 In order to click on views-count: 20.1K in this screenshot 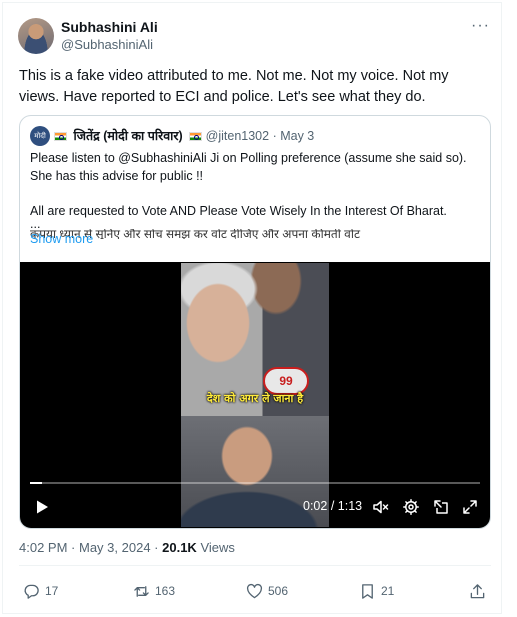, I will do `click(179, 547)`.